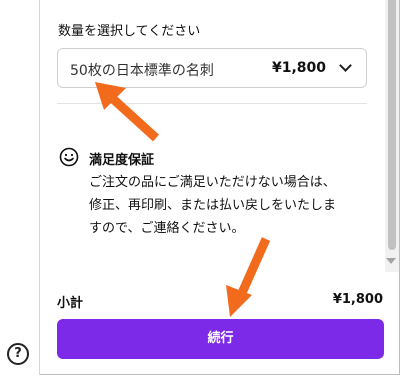 The height and width of the screenshot is (375, 400). What do you see at coordinates (213, 205) in the screenshot?
I see `guarantee-line: 修正、再印刷、または払い戻しをいたしま` at bounding box center [213, 205].